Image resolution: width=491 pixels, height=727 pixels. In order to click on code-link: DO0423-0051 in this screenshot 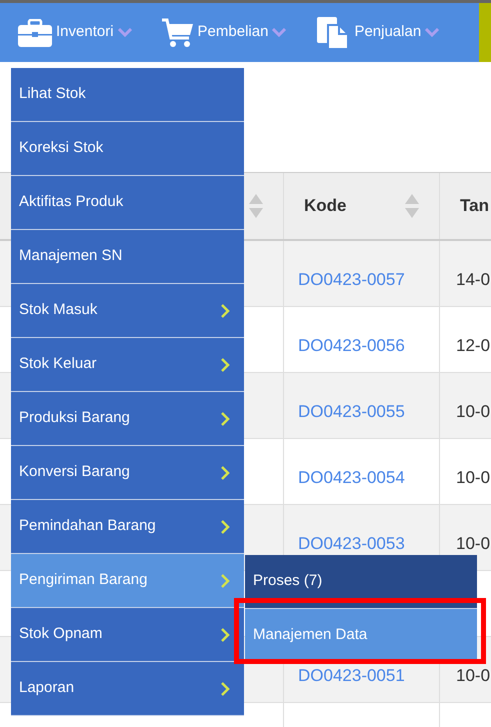, I will do `click(351, 676)`.